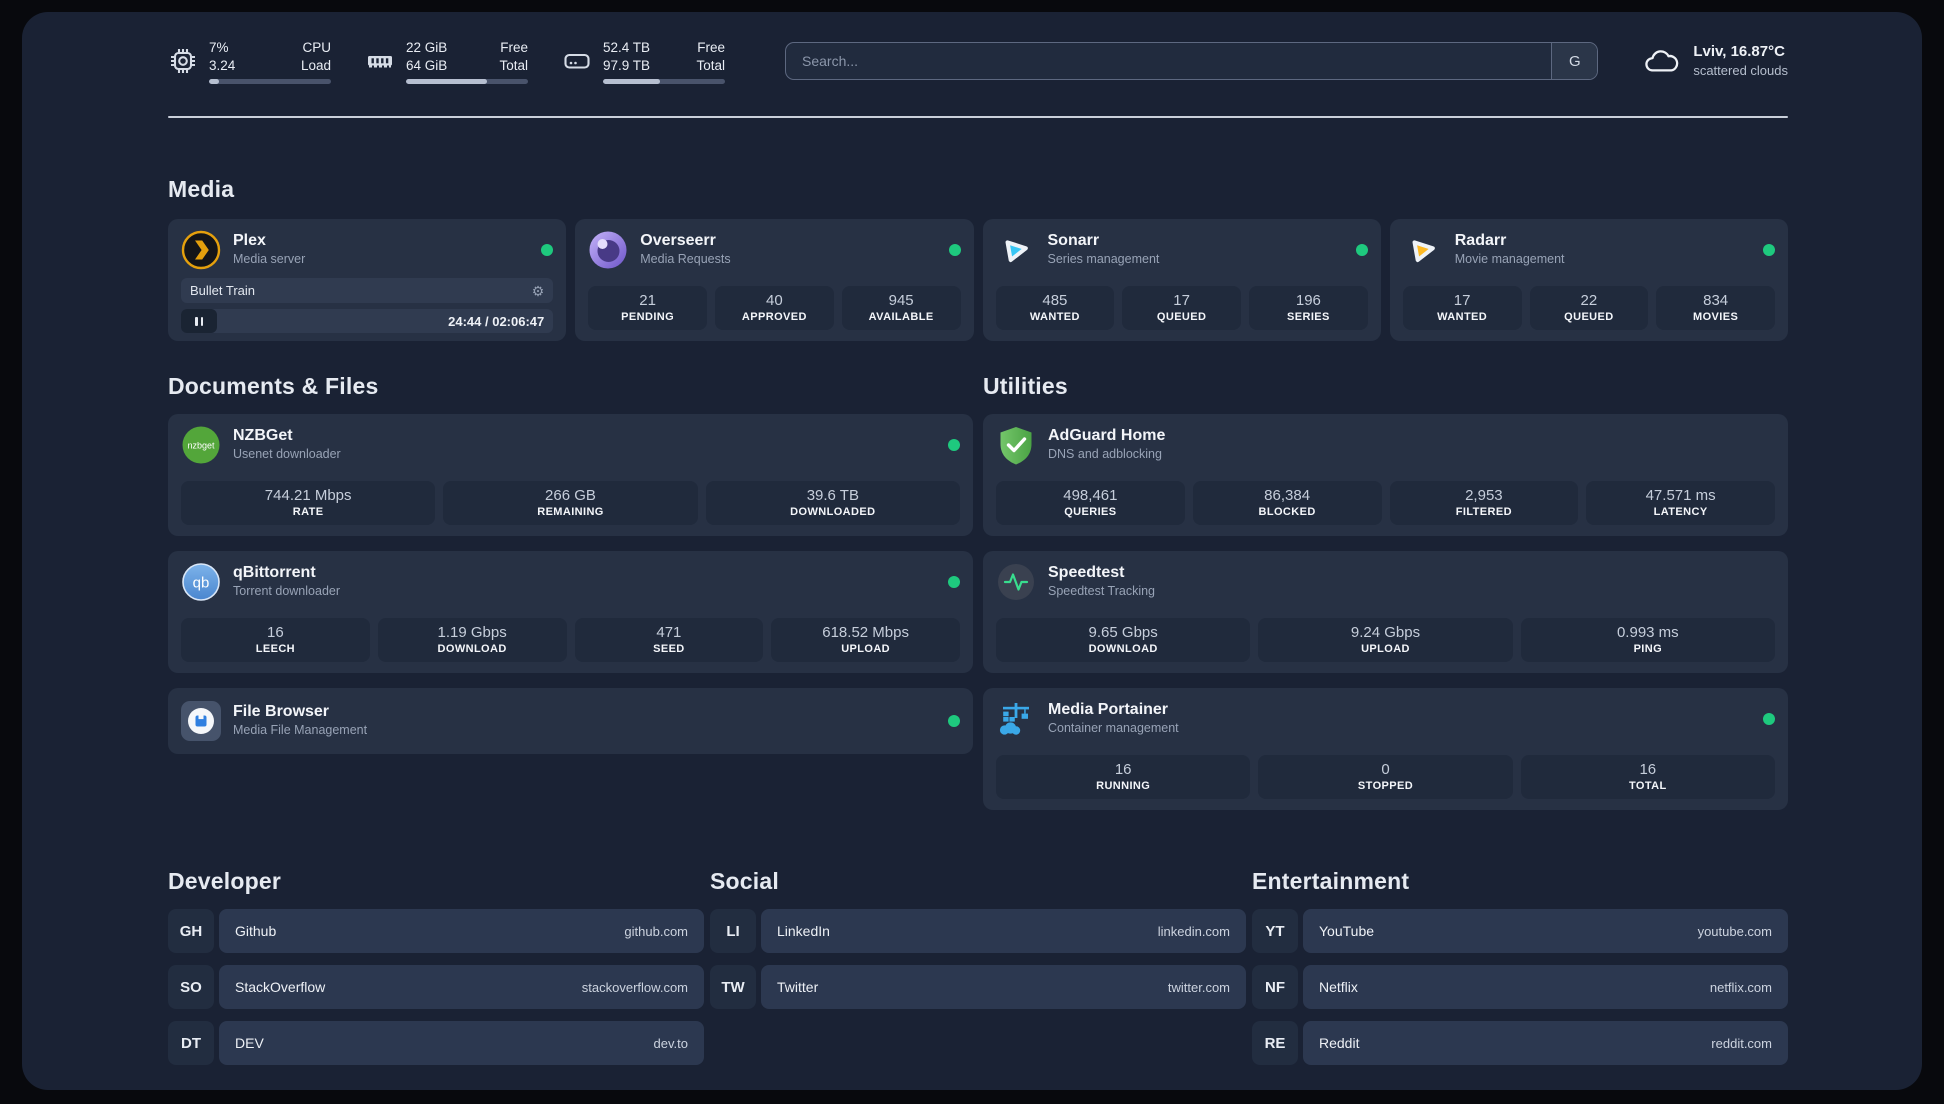 The image size is (1944, 1104). I want to click on stat-value: 834, so click(1716, 300).